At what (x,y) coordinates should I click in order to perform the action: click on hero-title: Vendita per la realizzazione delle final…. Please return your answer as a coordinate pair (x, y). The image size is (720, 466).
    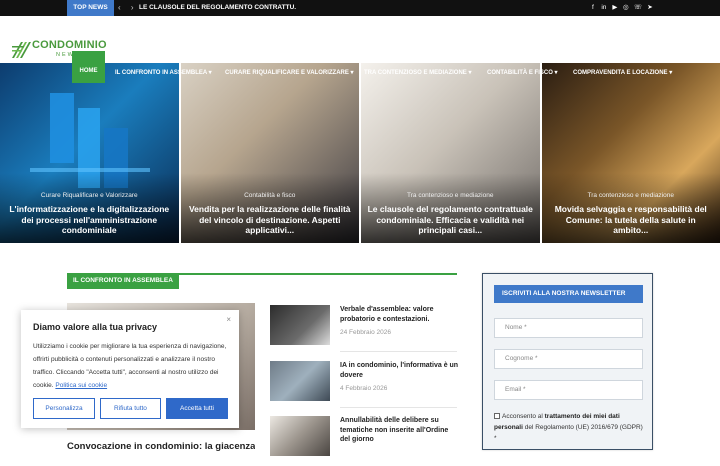
    Looking at the image, I should click on (270, 220).